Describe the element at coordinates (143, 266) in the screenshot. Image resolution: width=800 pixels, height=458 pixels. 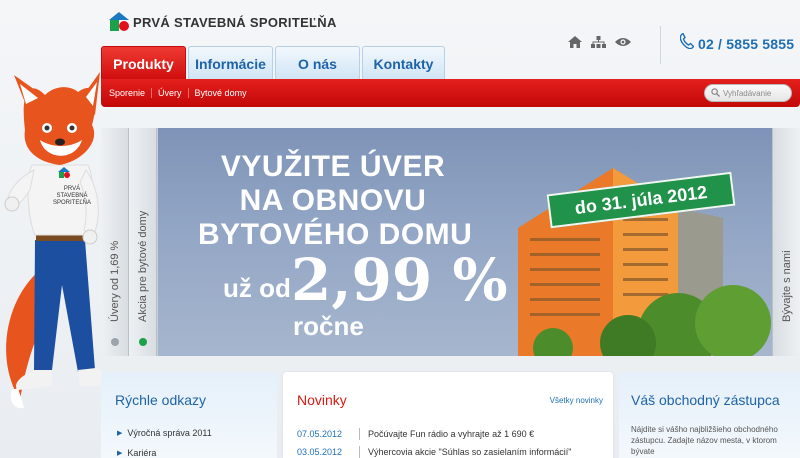
I see `banner-tab-akcia-label: Akcia pre bytové domy` at that location.